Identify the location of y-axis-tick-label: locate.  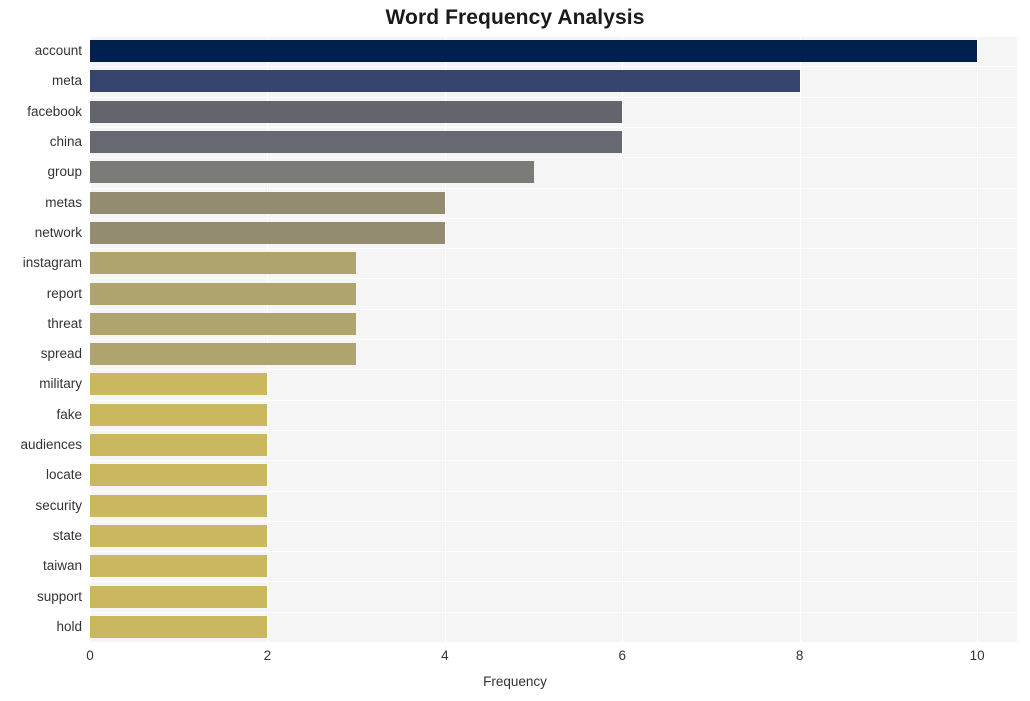
(63, 475).